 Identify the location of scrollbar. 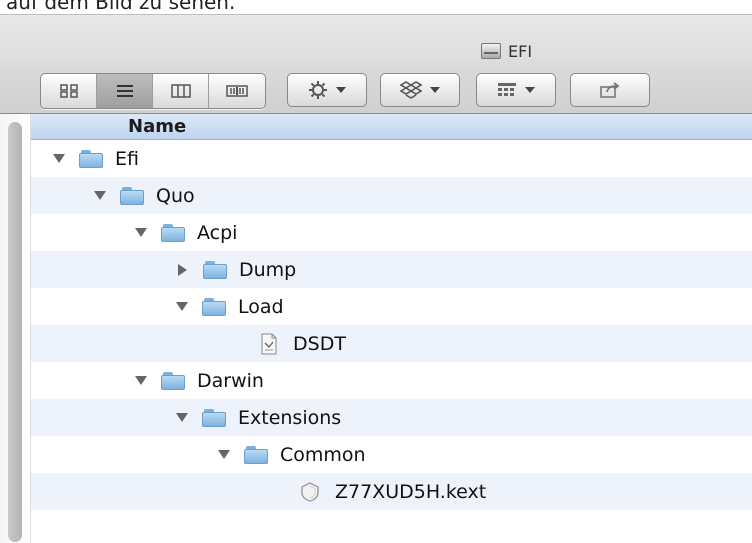
(15, 328).